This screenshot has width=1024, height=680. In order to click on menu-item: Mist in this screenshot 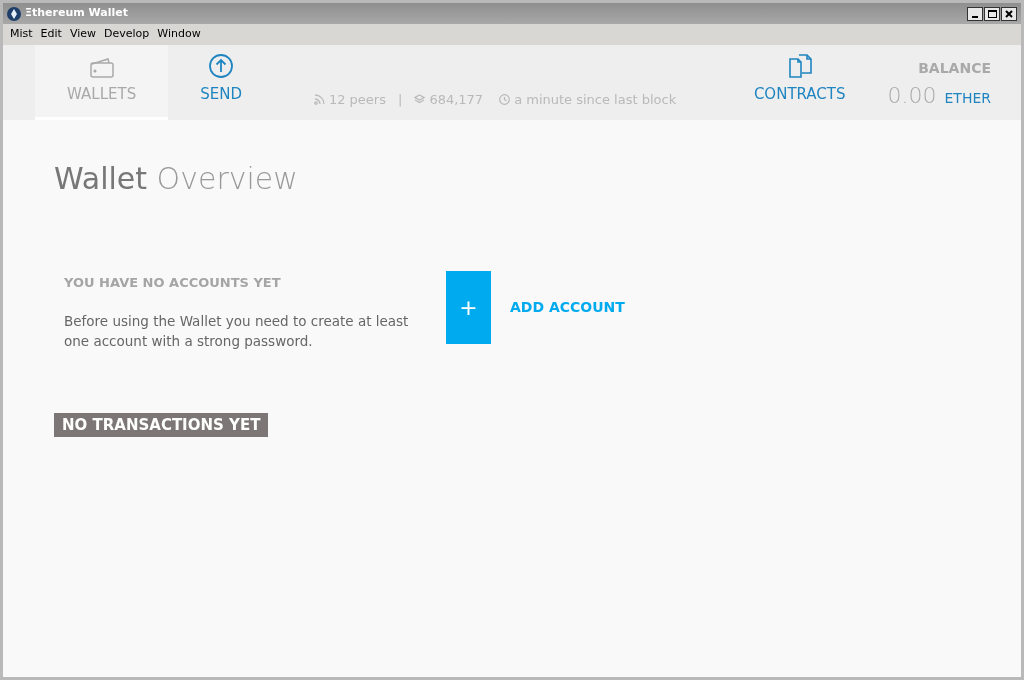, I will do `click(21, 34)`.